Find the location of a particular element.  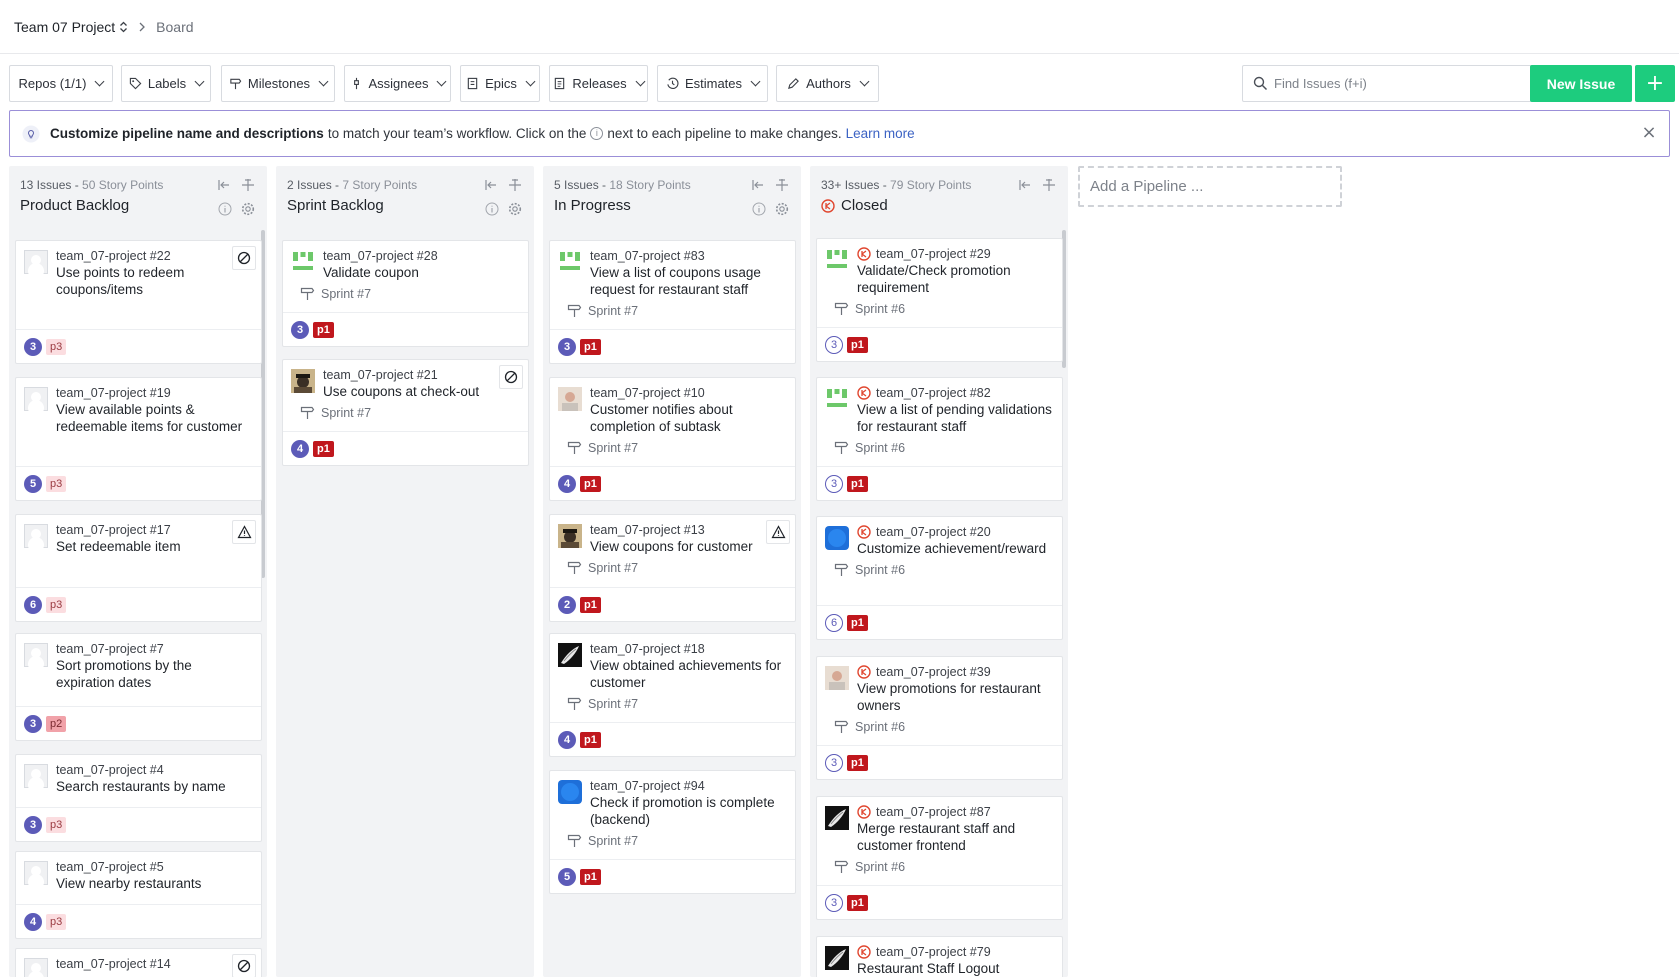

filter-label: Labels is located at coordinates (167, 83).